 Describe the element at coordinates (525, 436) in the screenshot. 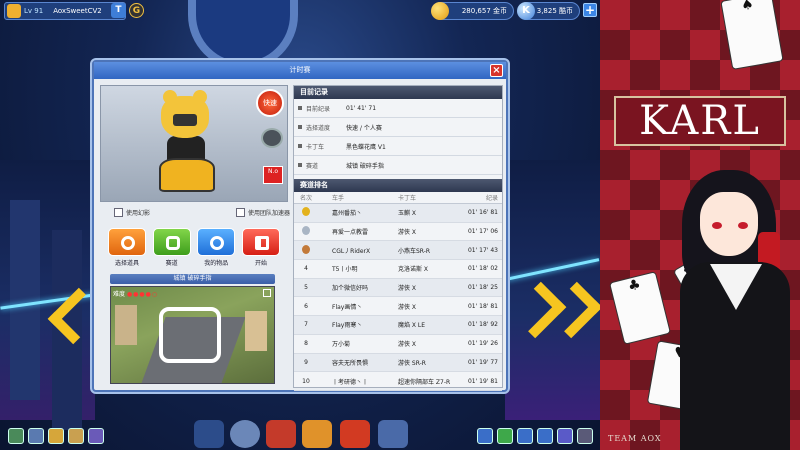

I see `calendar-icon` at that location.